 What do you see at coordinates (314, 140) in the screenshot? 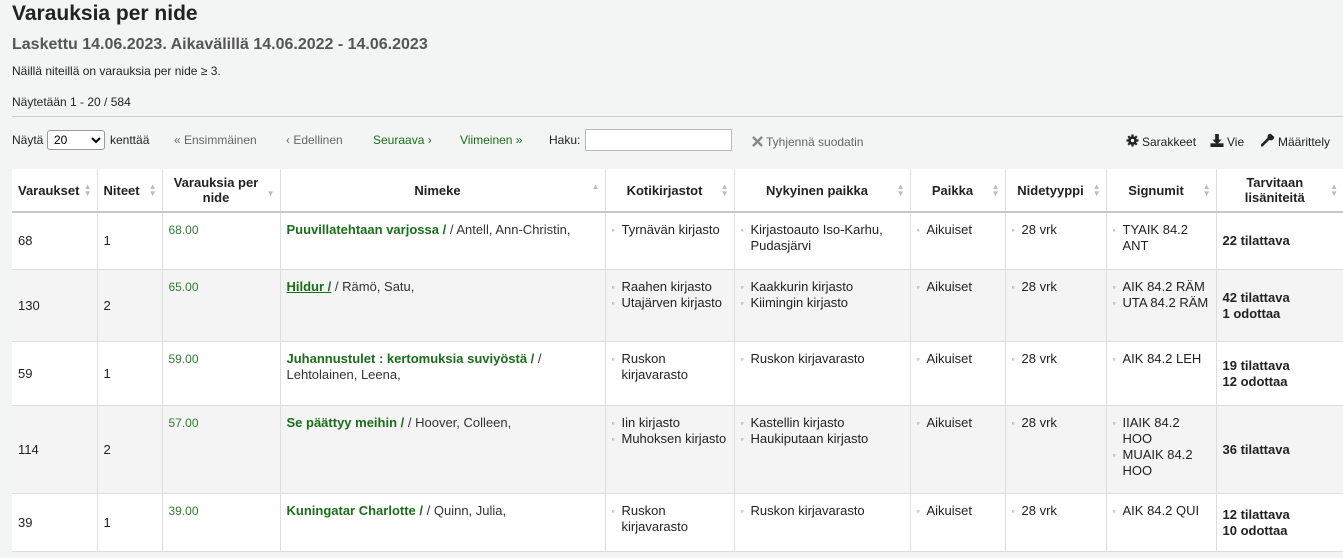
I see `previous-page-link: ‹ Edellinen` at bounding box center [314, 140].